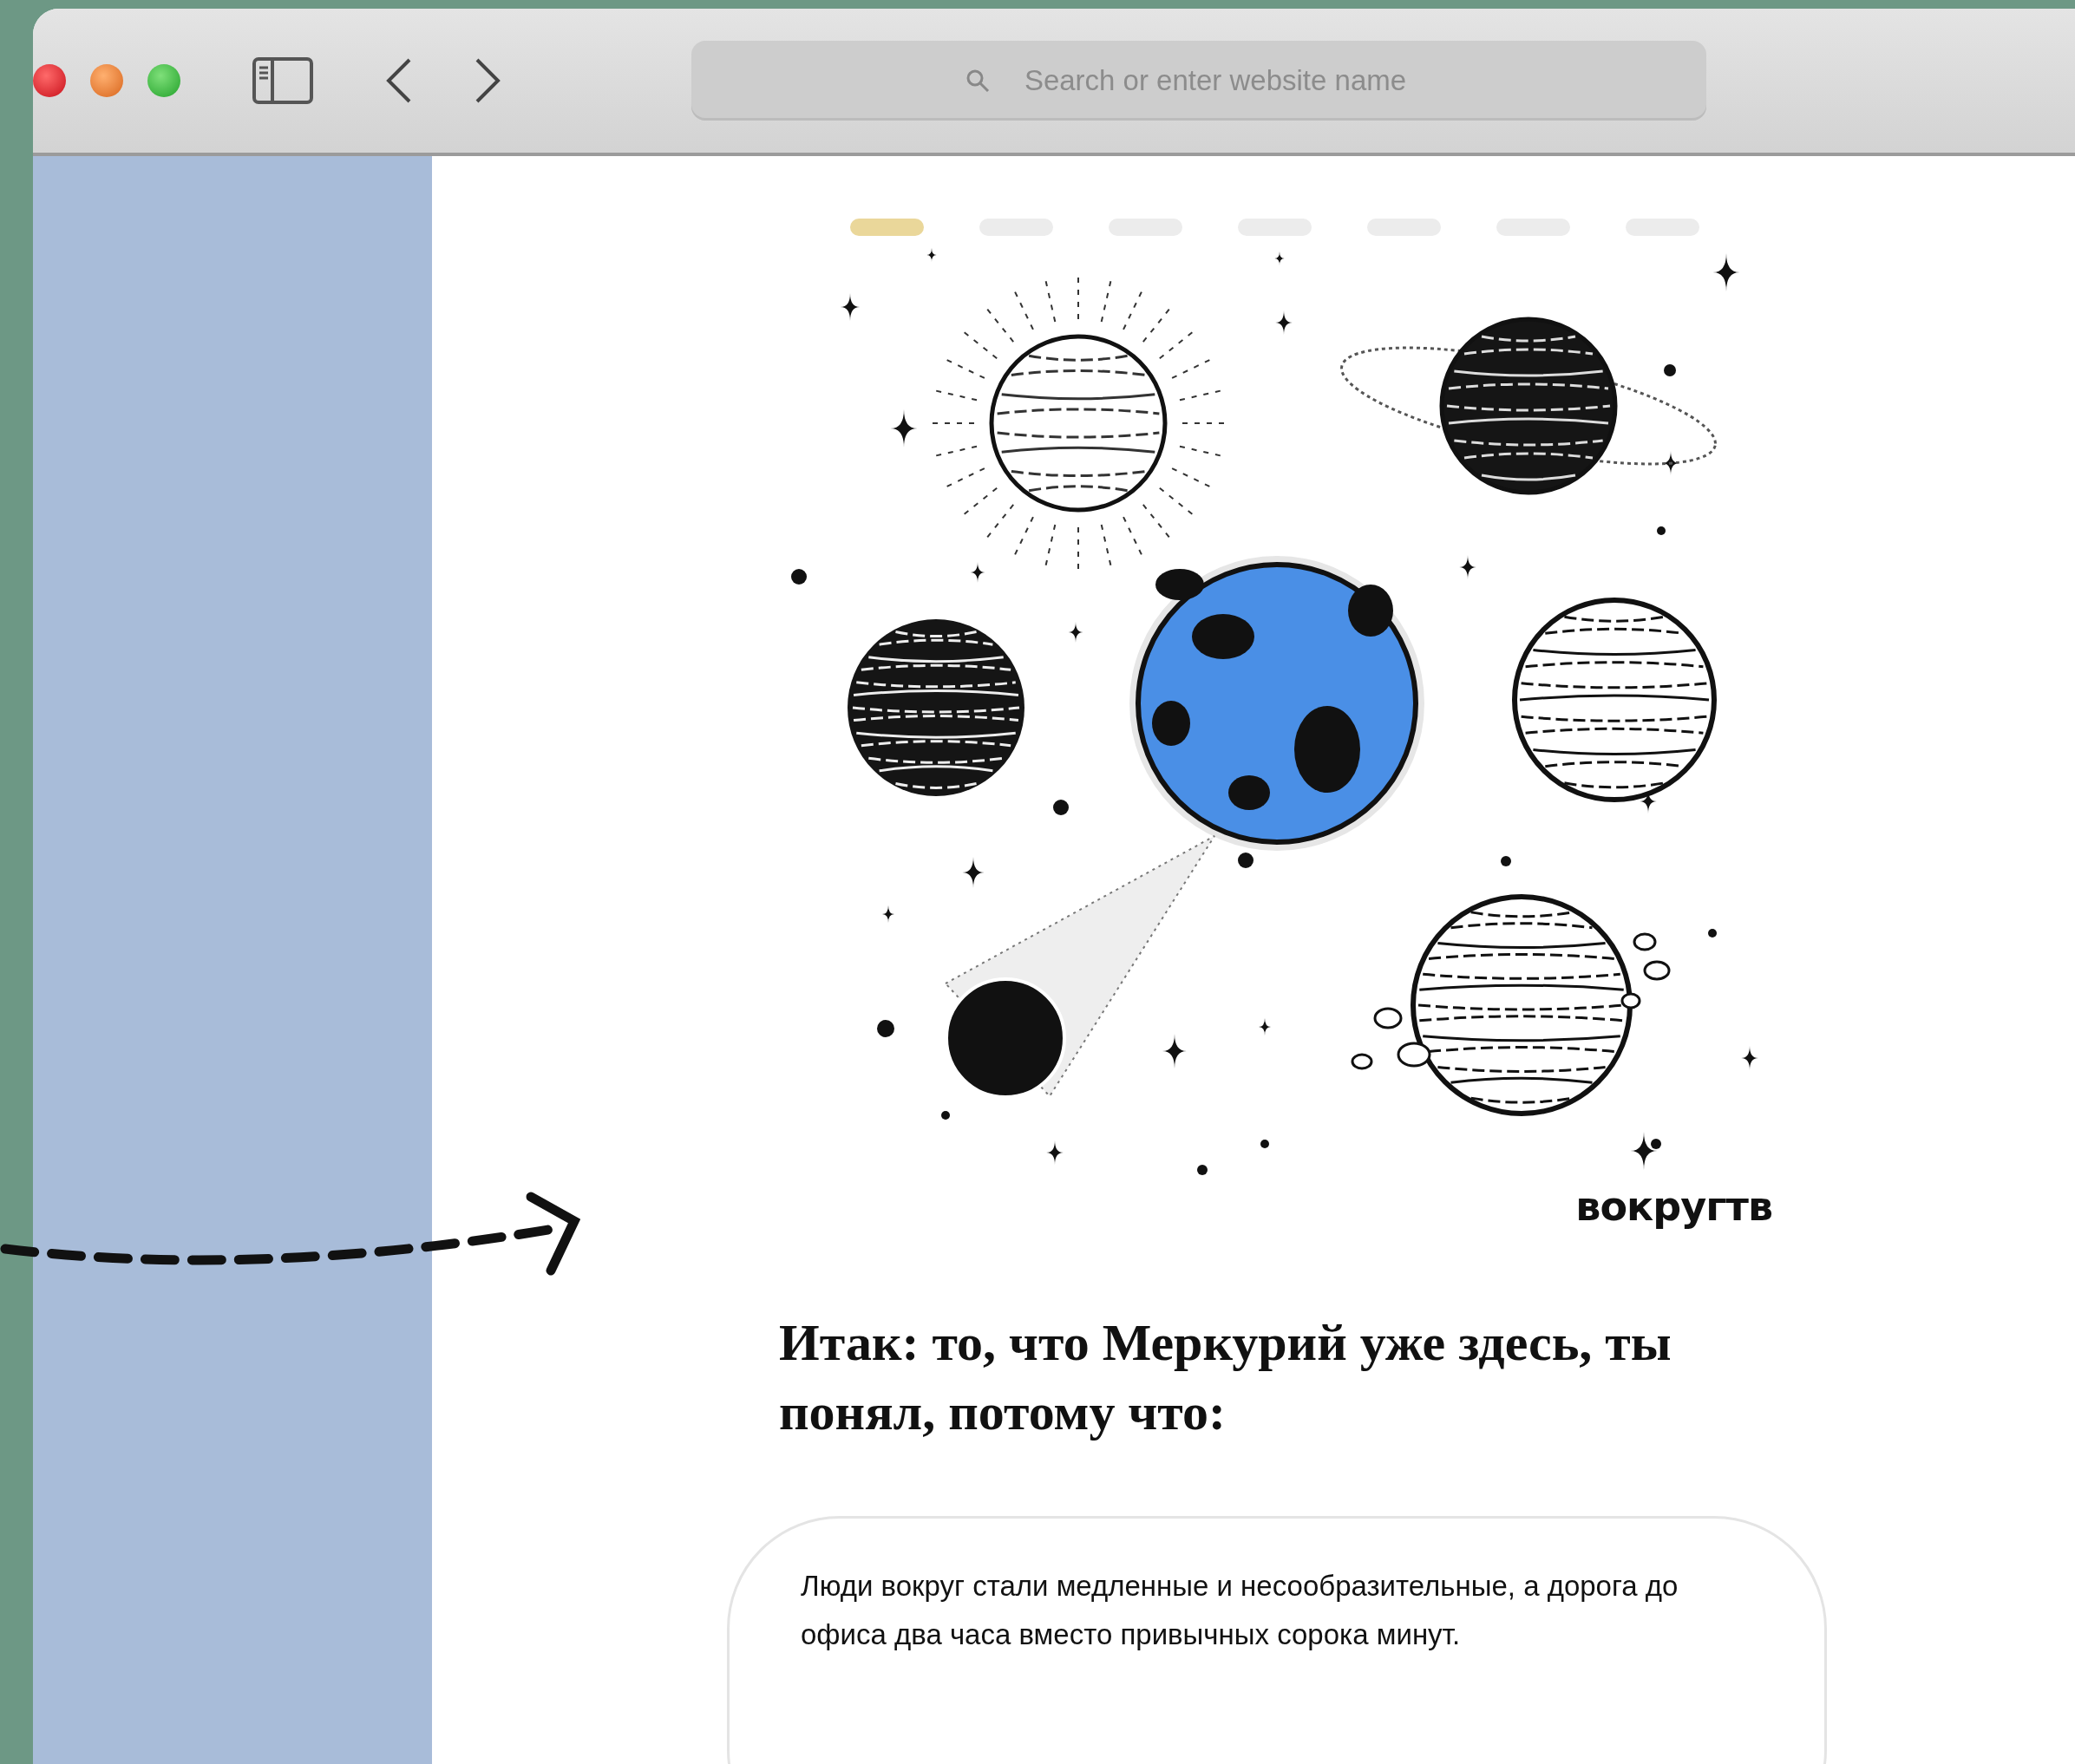 Image resolution: width=2075 pixels, height=1764 pixels. What do you see at coordinates (977, 81) in the screenshot?
I see `search-icon` at bounding box center [977, 81].